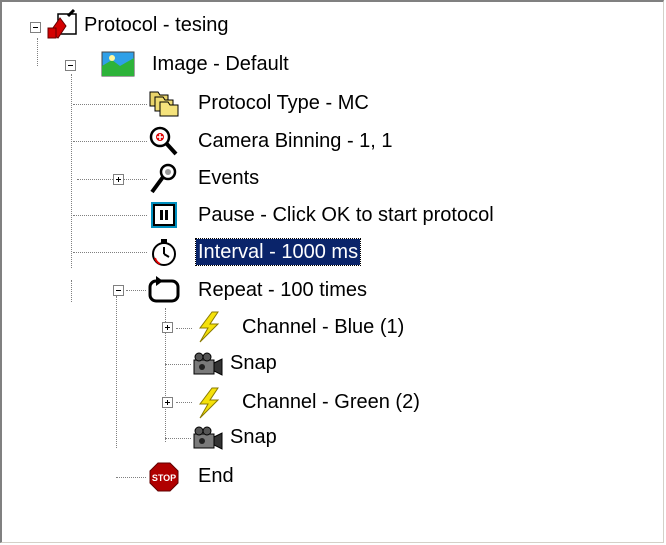  What do you see at coordinates (164, 179) in the screenshot?
I see `events-icon` at bounding box center [164, 179].